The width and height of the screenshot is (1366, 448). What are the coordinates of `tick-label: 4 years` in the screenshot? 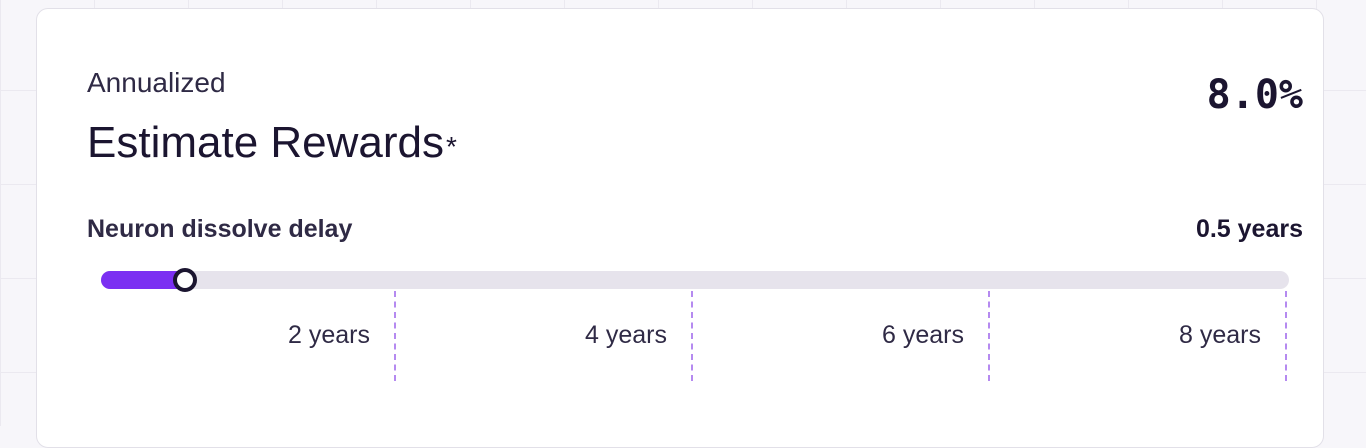 It's located at (626, 335).